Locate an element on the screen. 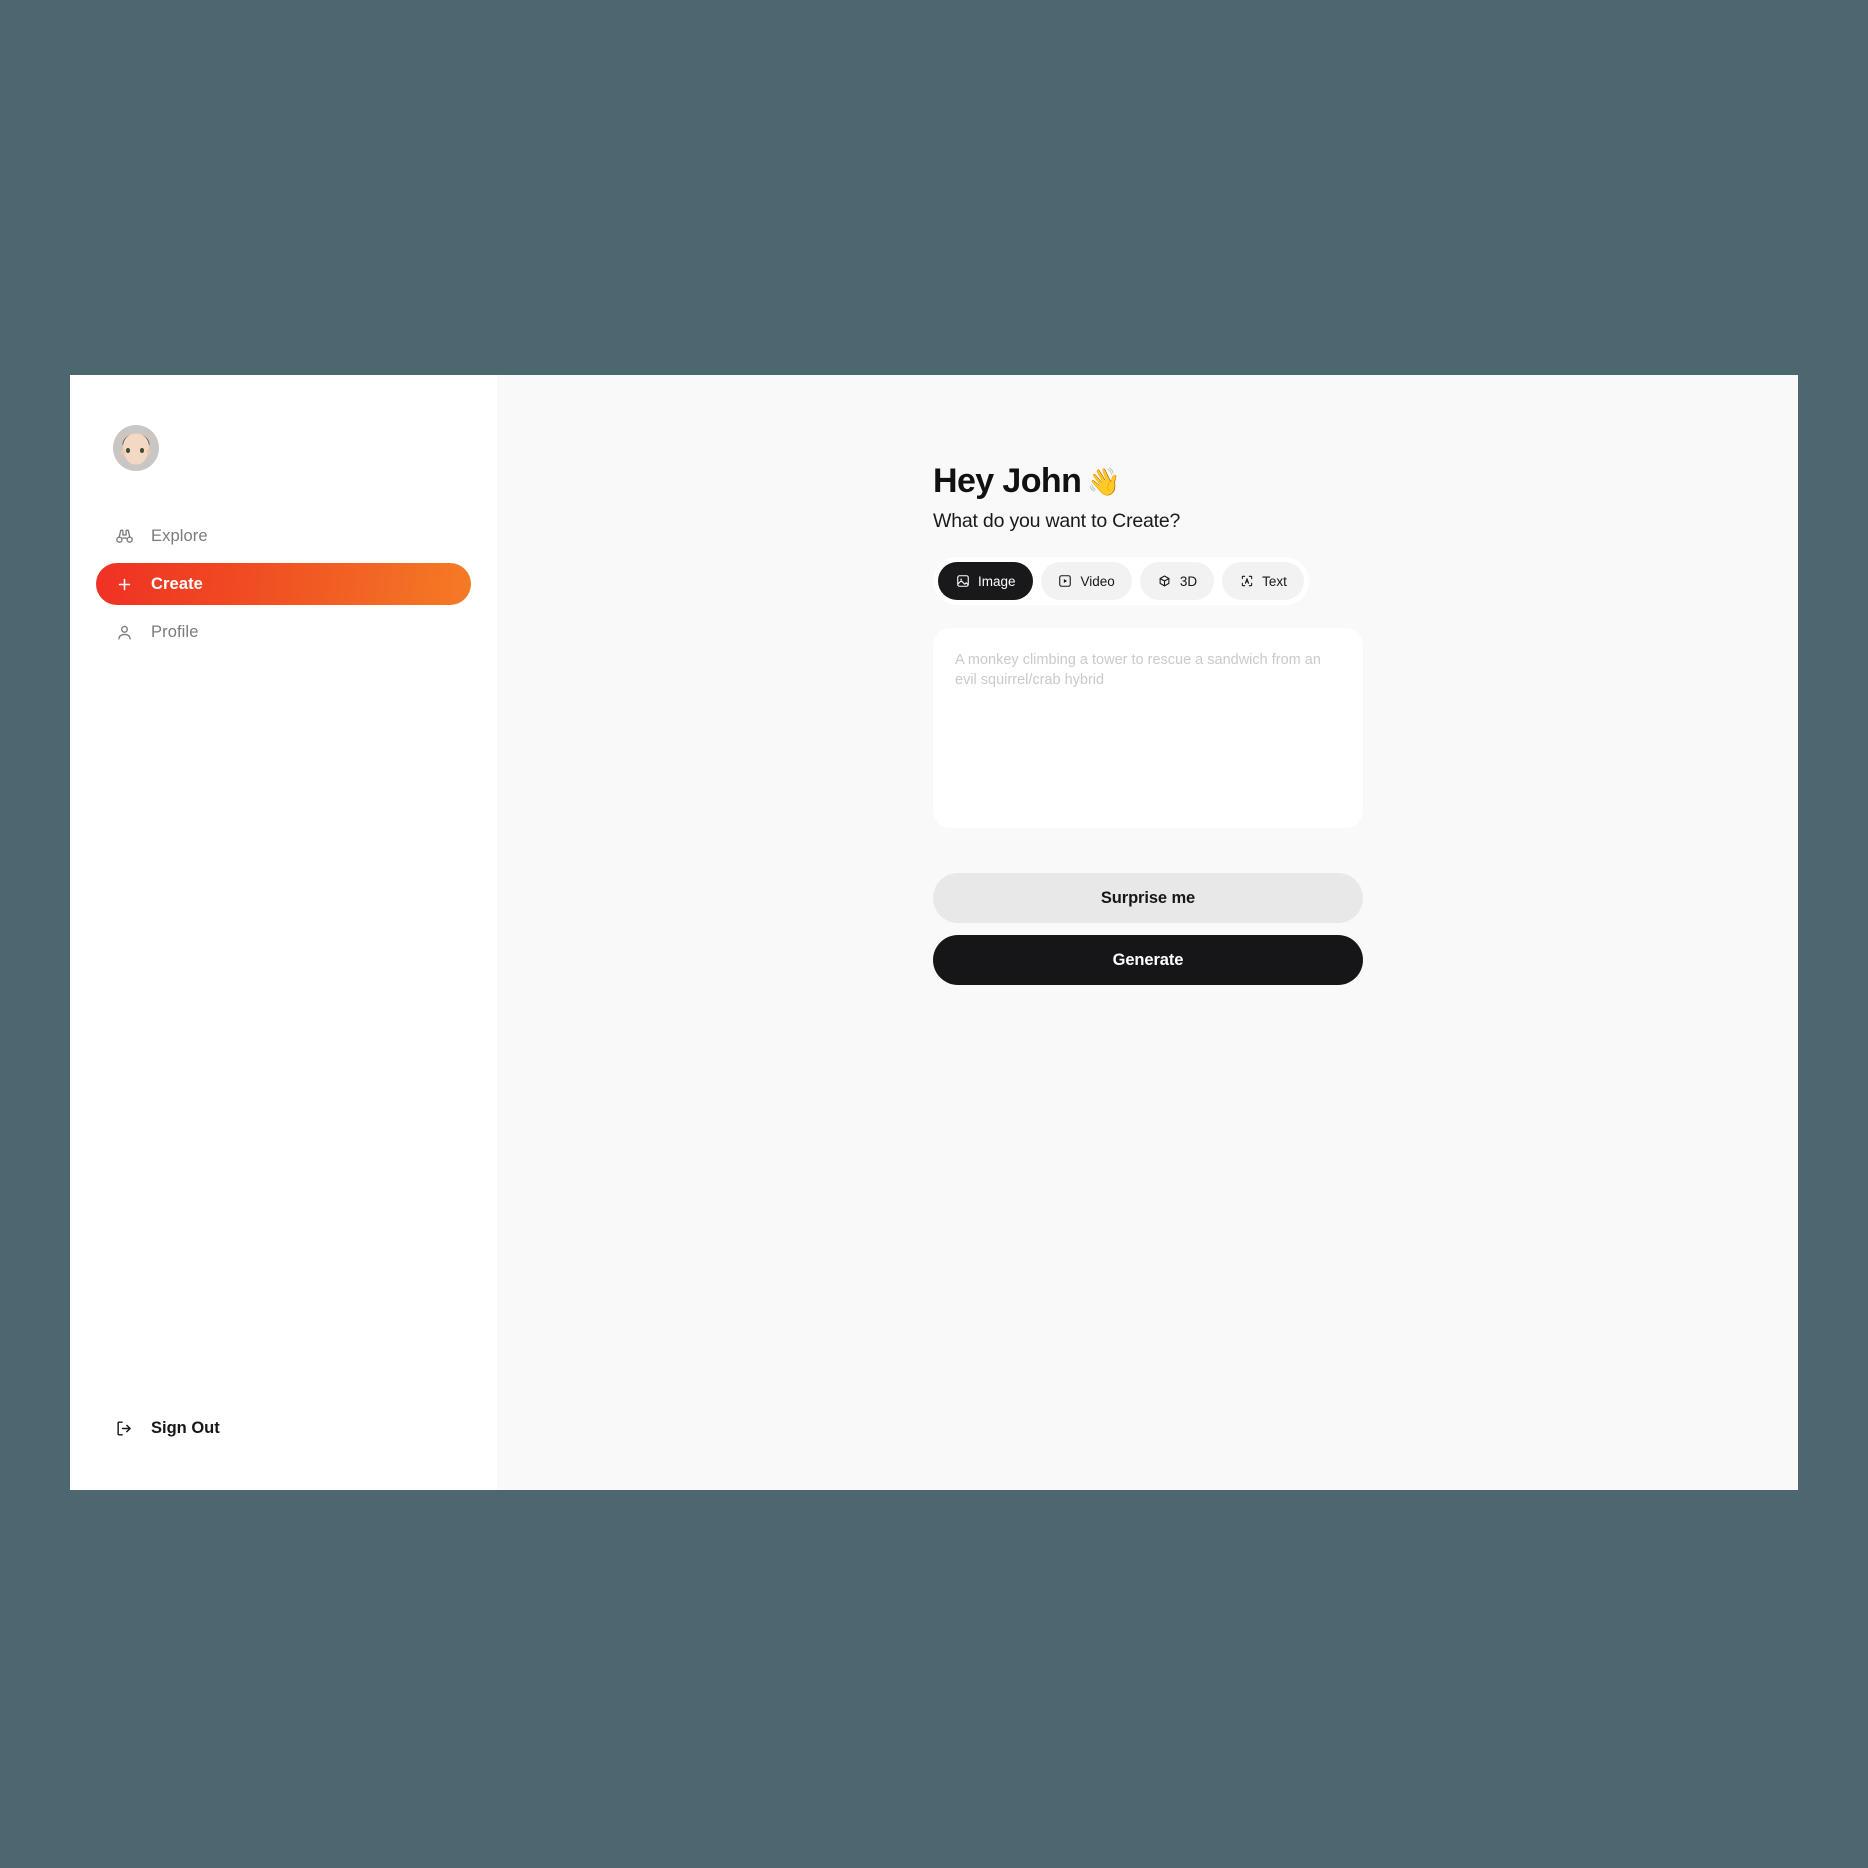  sidebar-item-create: Create is located at coordinates (283, 584).